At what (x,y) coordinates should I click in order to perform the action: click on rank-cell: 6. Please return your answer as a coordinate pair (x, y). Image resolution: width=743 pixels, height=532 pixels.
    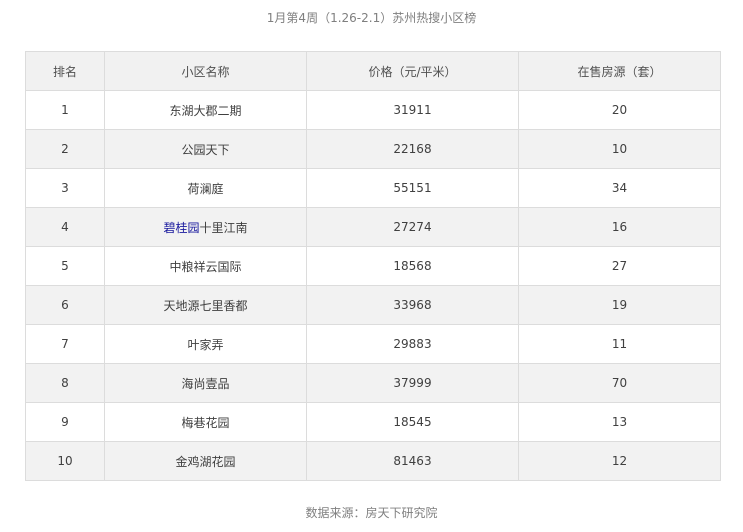
    Looking at the image, I should click on (65, 305).